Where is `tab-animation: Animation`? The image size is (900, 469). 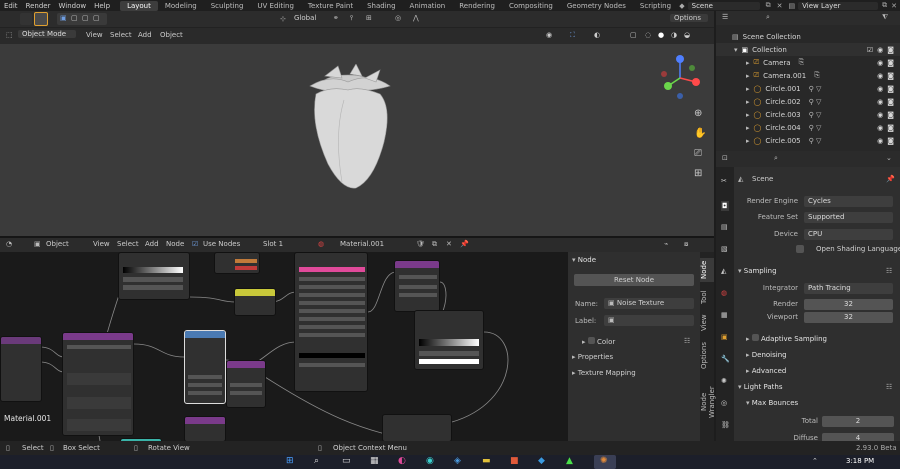
tab-animation: Animation is located at coordinates (428, 6).